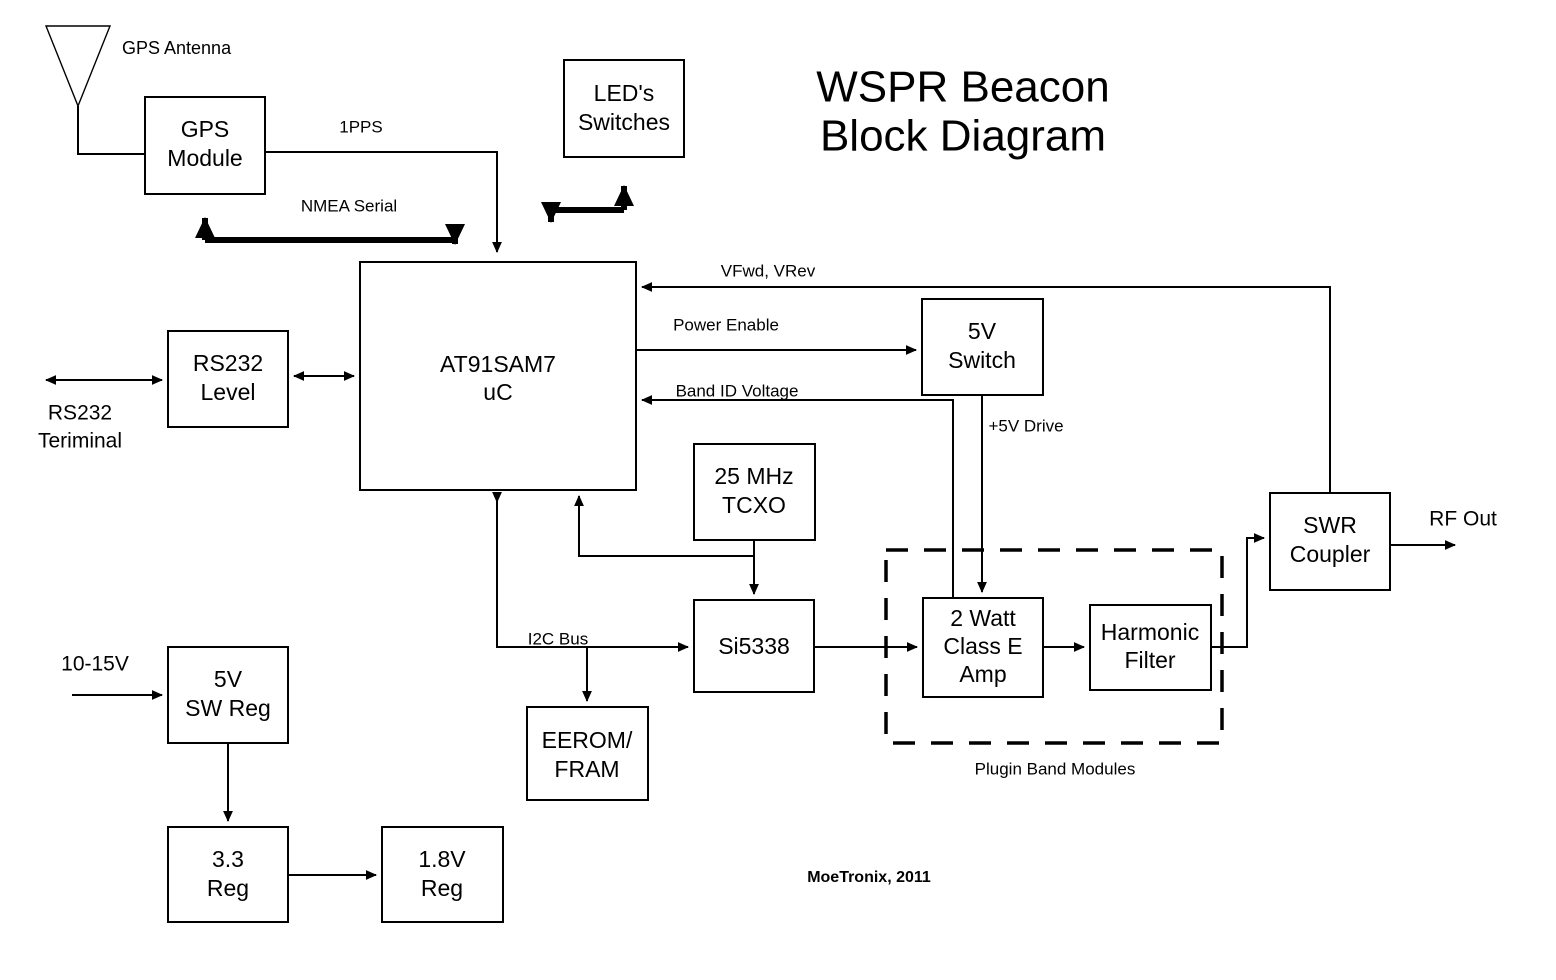  I want to click on 5v-sw-reg-label-2: SW Reg, so click(228, 708).